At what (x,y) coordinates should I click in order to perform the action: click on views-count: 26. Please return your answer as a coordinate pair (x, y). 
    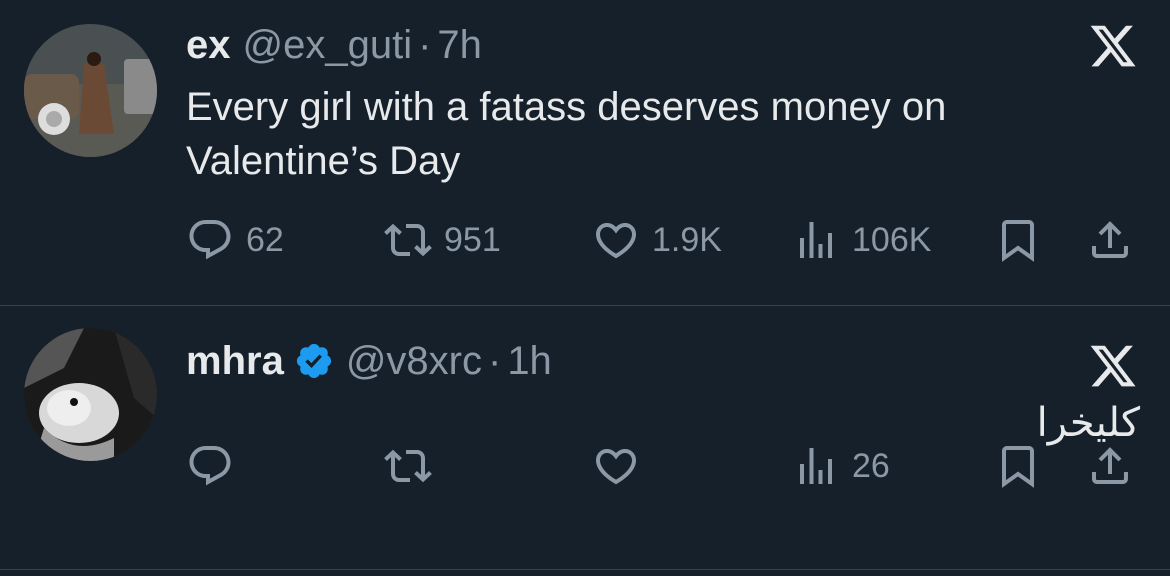
    Looking at the image, I should click on (871, 465).